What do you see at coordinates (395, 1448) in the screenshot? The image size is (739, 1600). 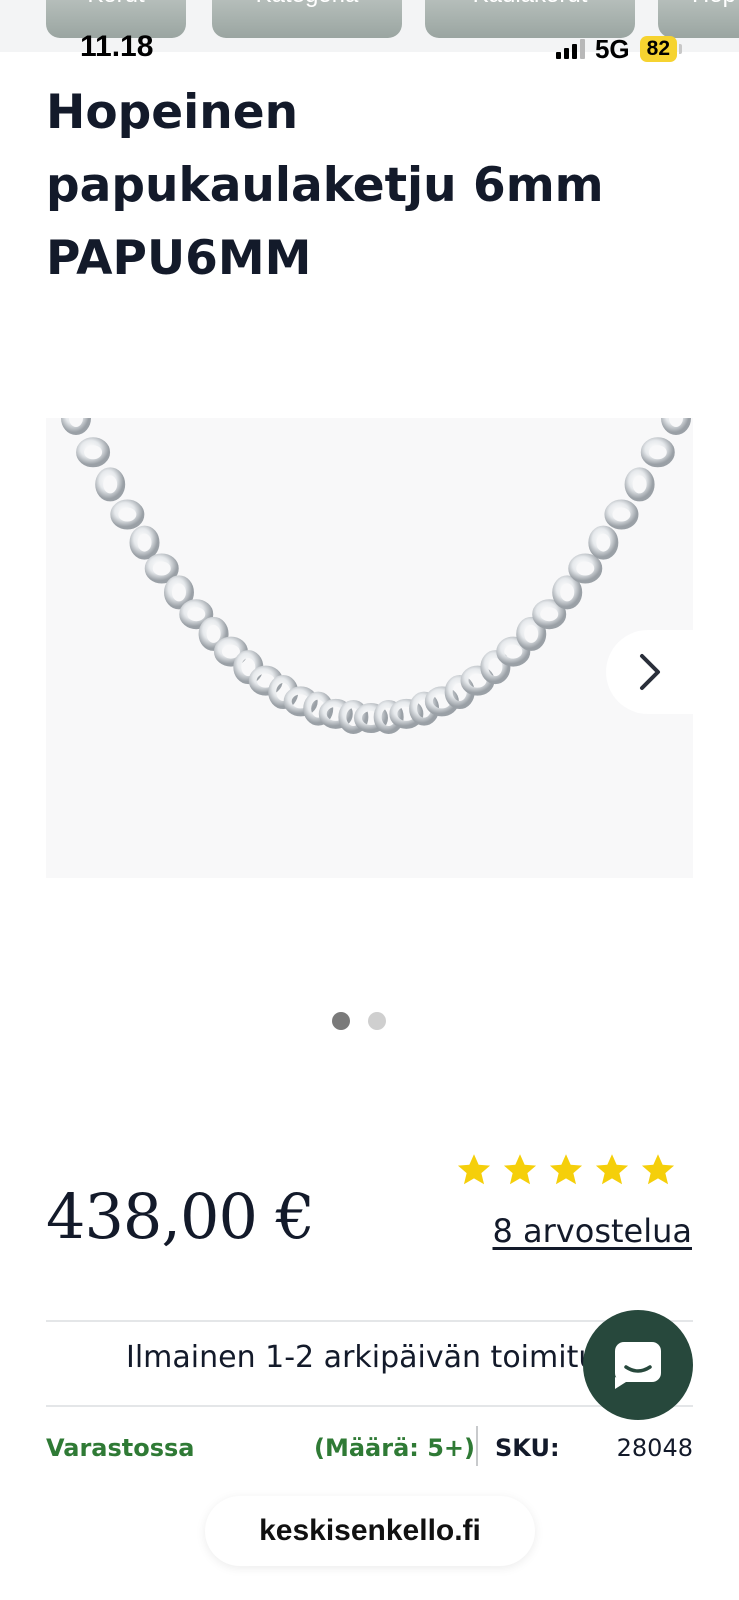 I see `stock-quantity: (Määrä: 5+)` at bounding box center [395, 1448].